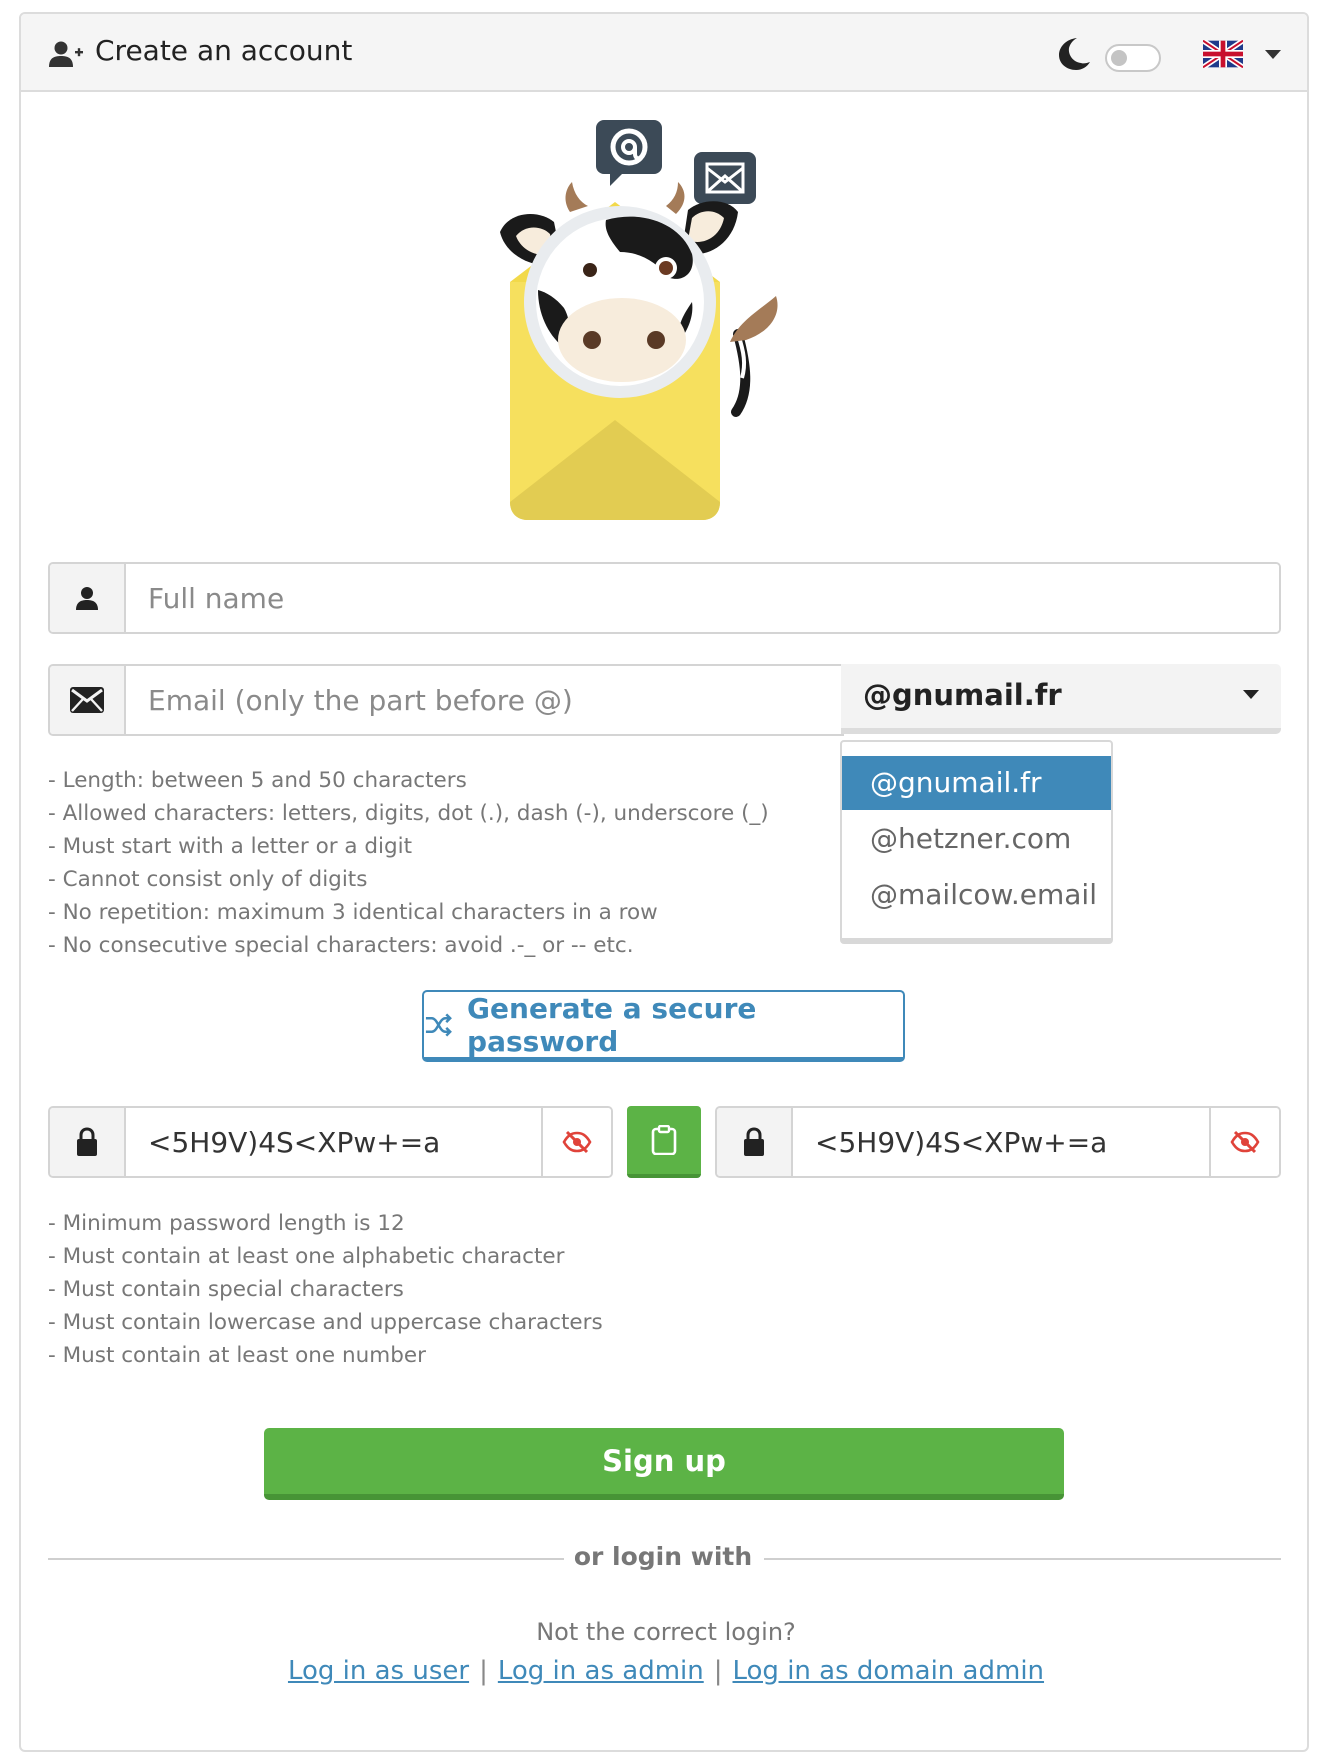 The height and width of the screenshot is (1764, 1332). What do you see at coordinates (257, 780) in the screenshot?
I see `hint-line: - Length: between 5 and 50 characters` at bounding box center [257, 780].